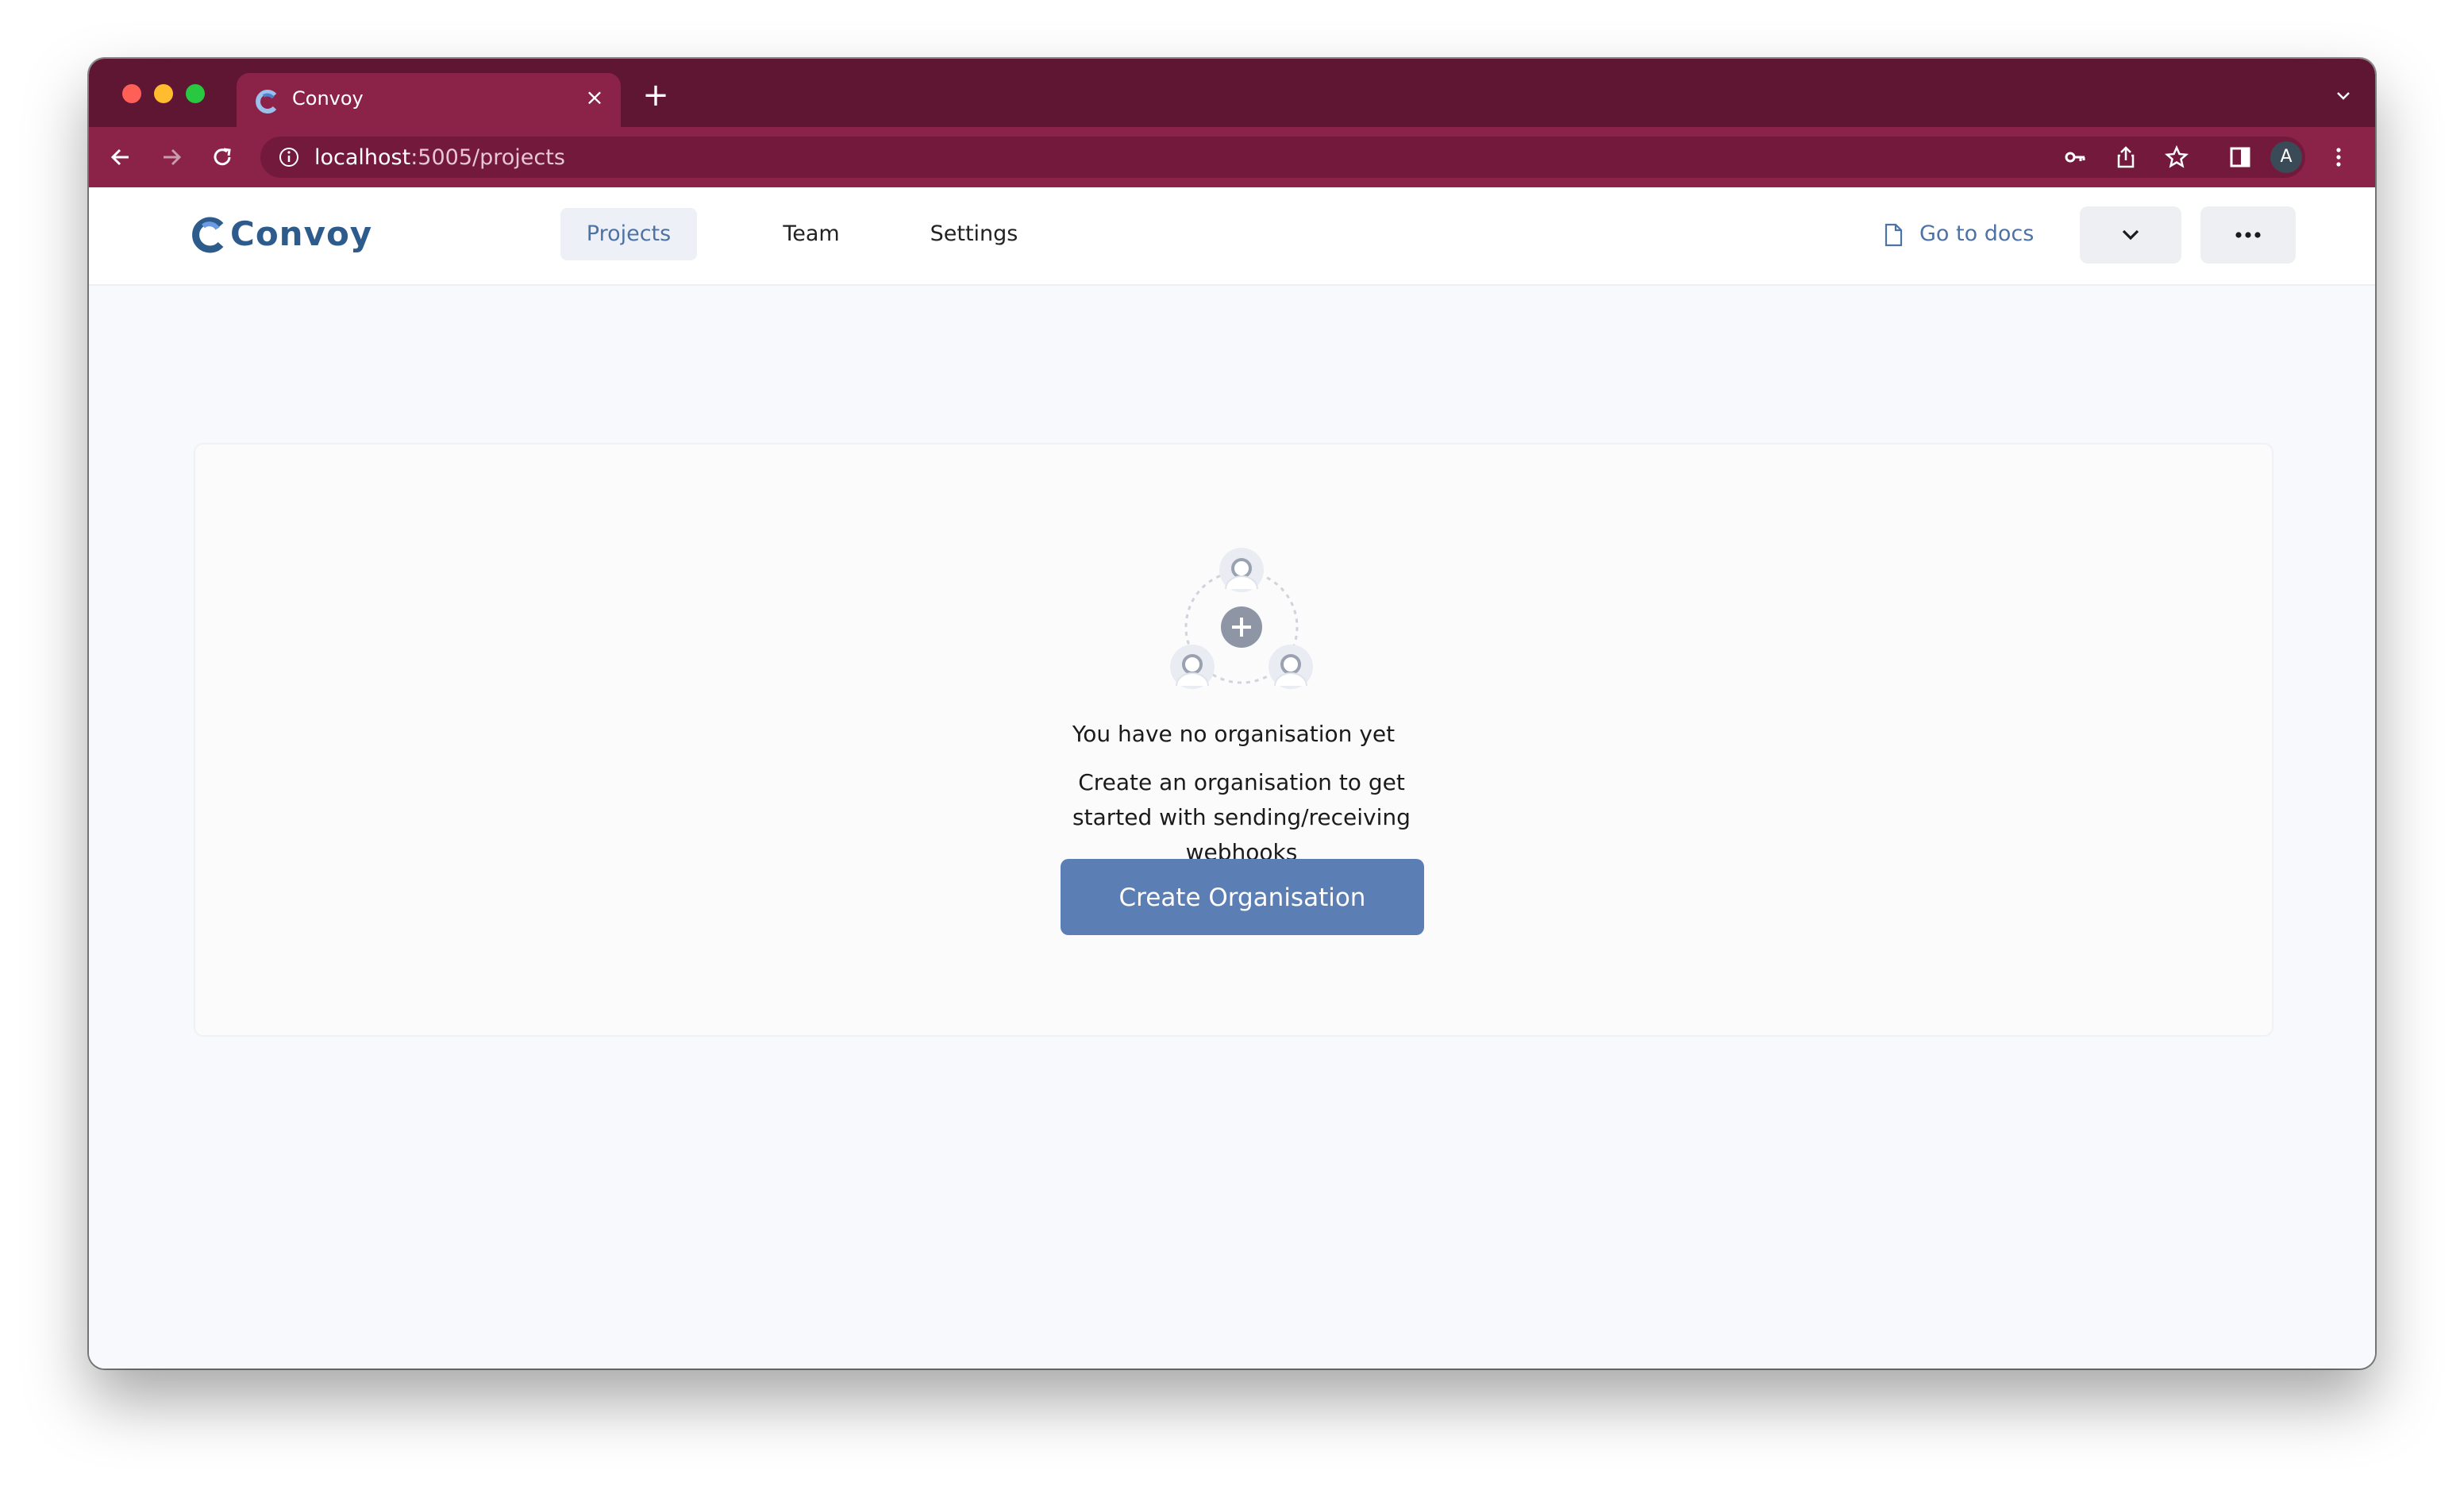 This screenshot has width=2464, height=1486. Describe the element at coordinates (2126, 157) in the screenshot. I see `share-icon` at that location.